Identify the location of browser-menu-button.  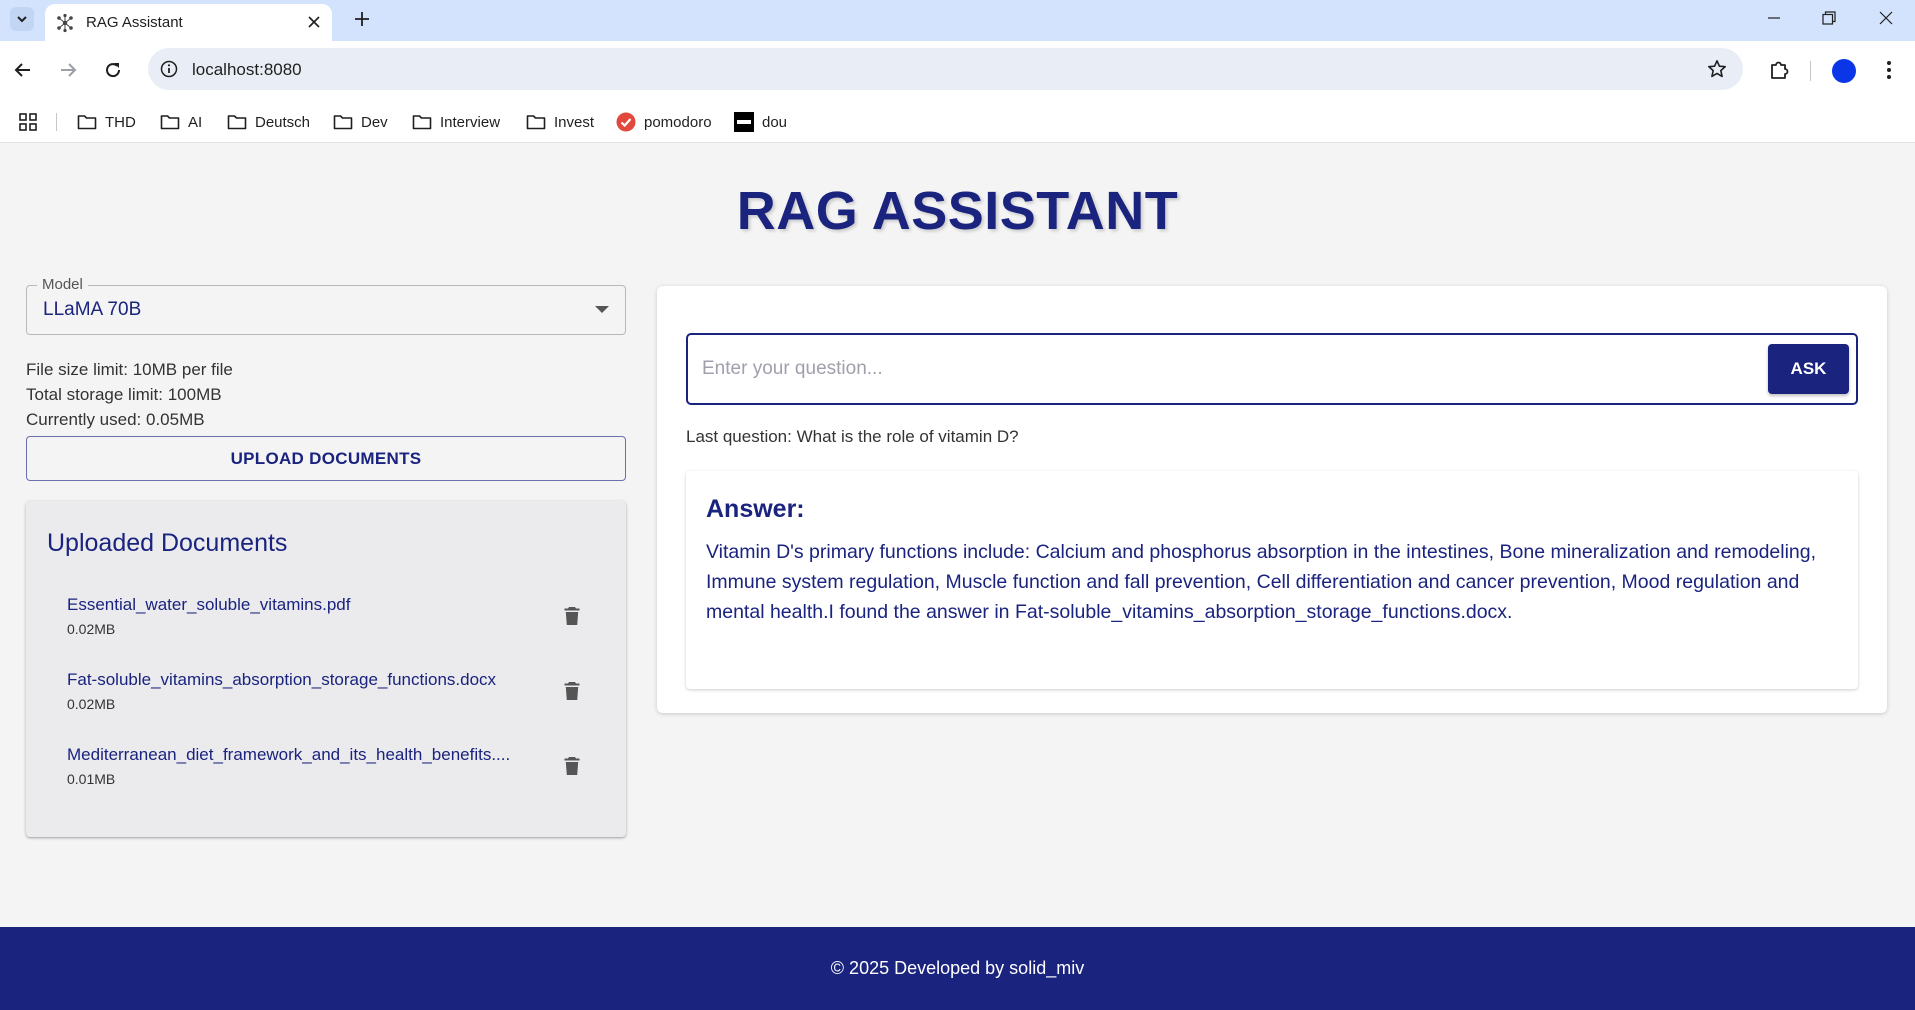
(1889, 70).